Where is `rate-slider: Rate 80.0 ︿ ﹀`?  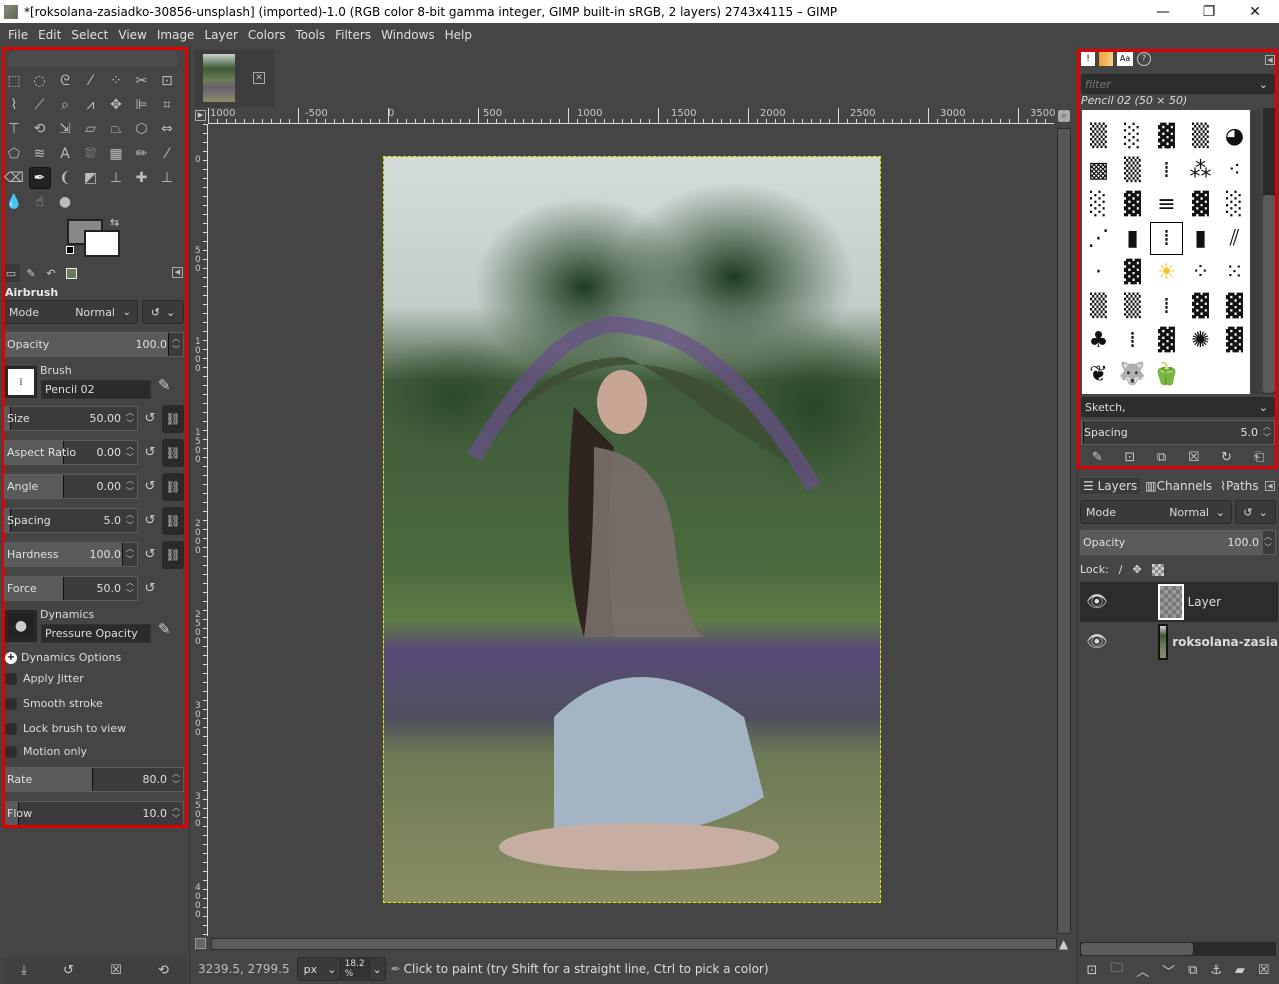
rate-slider: Rate 80.0 ︿ ﹀ is located at coordinates (94, 779).